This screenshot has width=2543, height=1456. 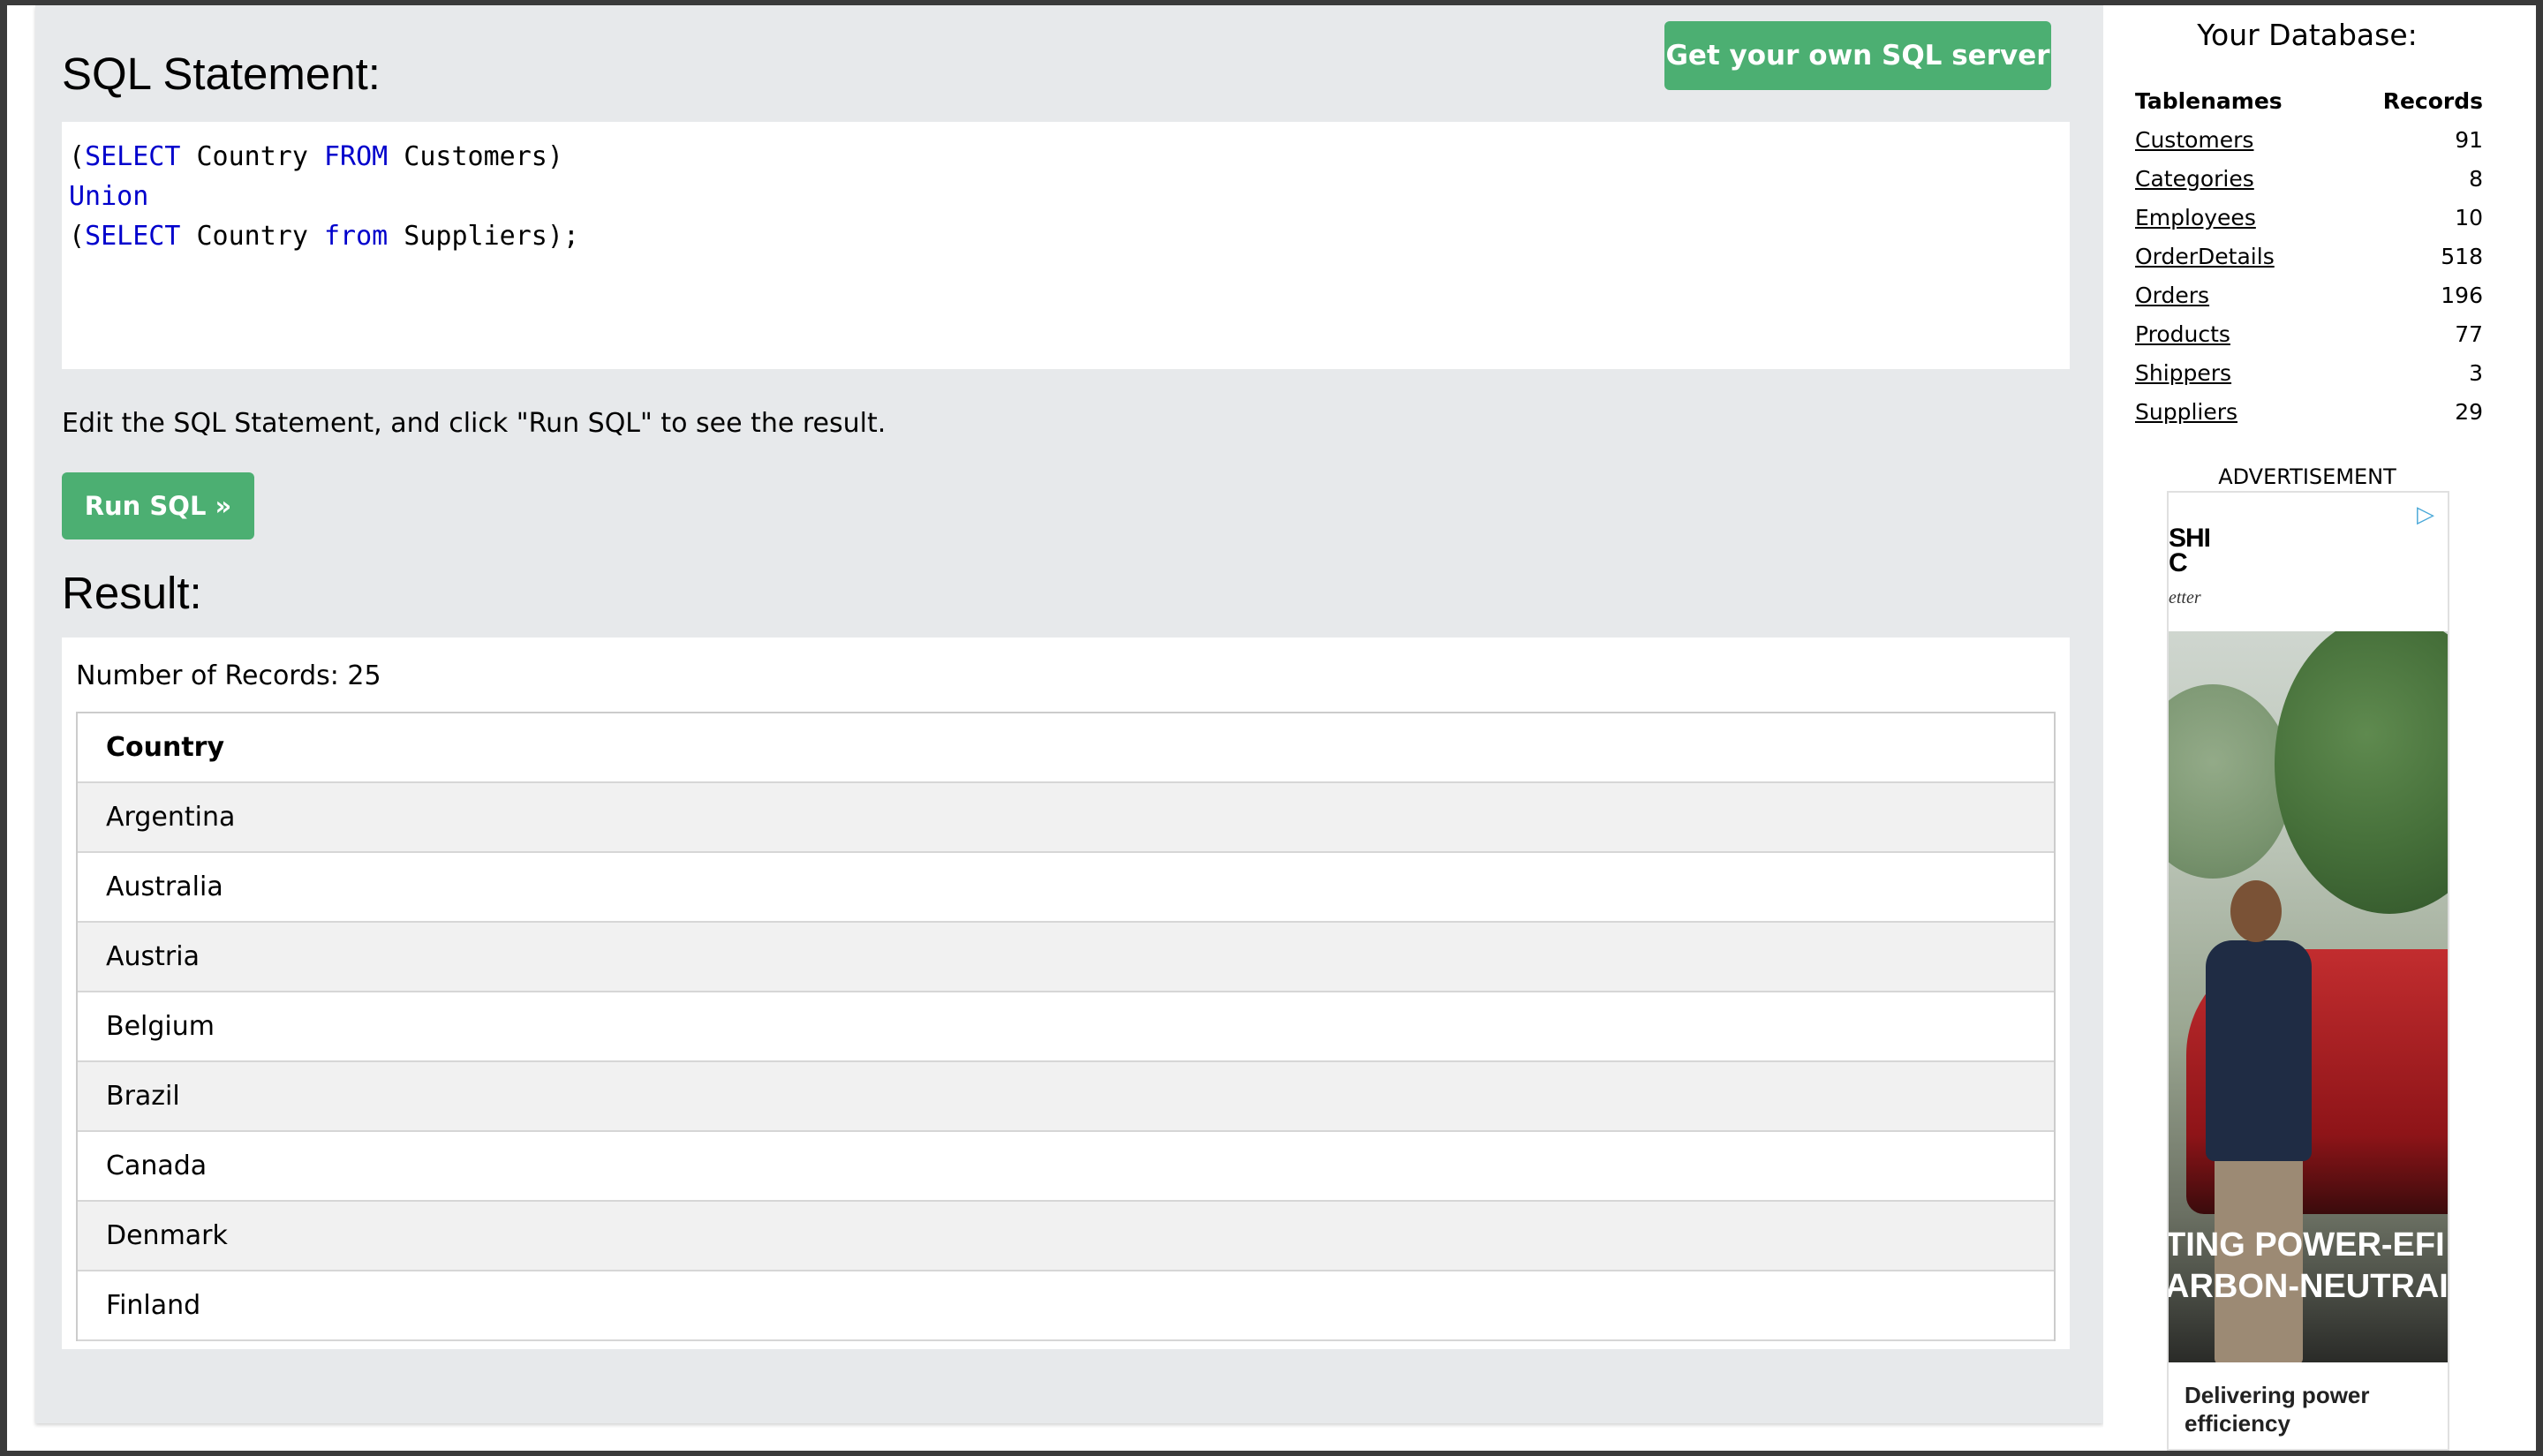 What do you see at coordinates (2307, 1245) in the screenshot?
I see `ad-headline-line1: TING POWER-EFI` at bounding box center [2307, 1245].